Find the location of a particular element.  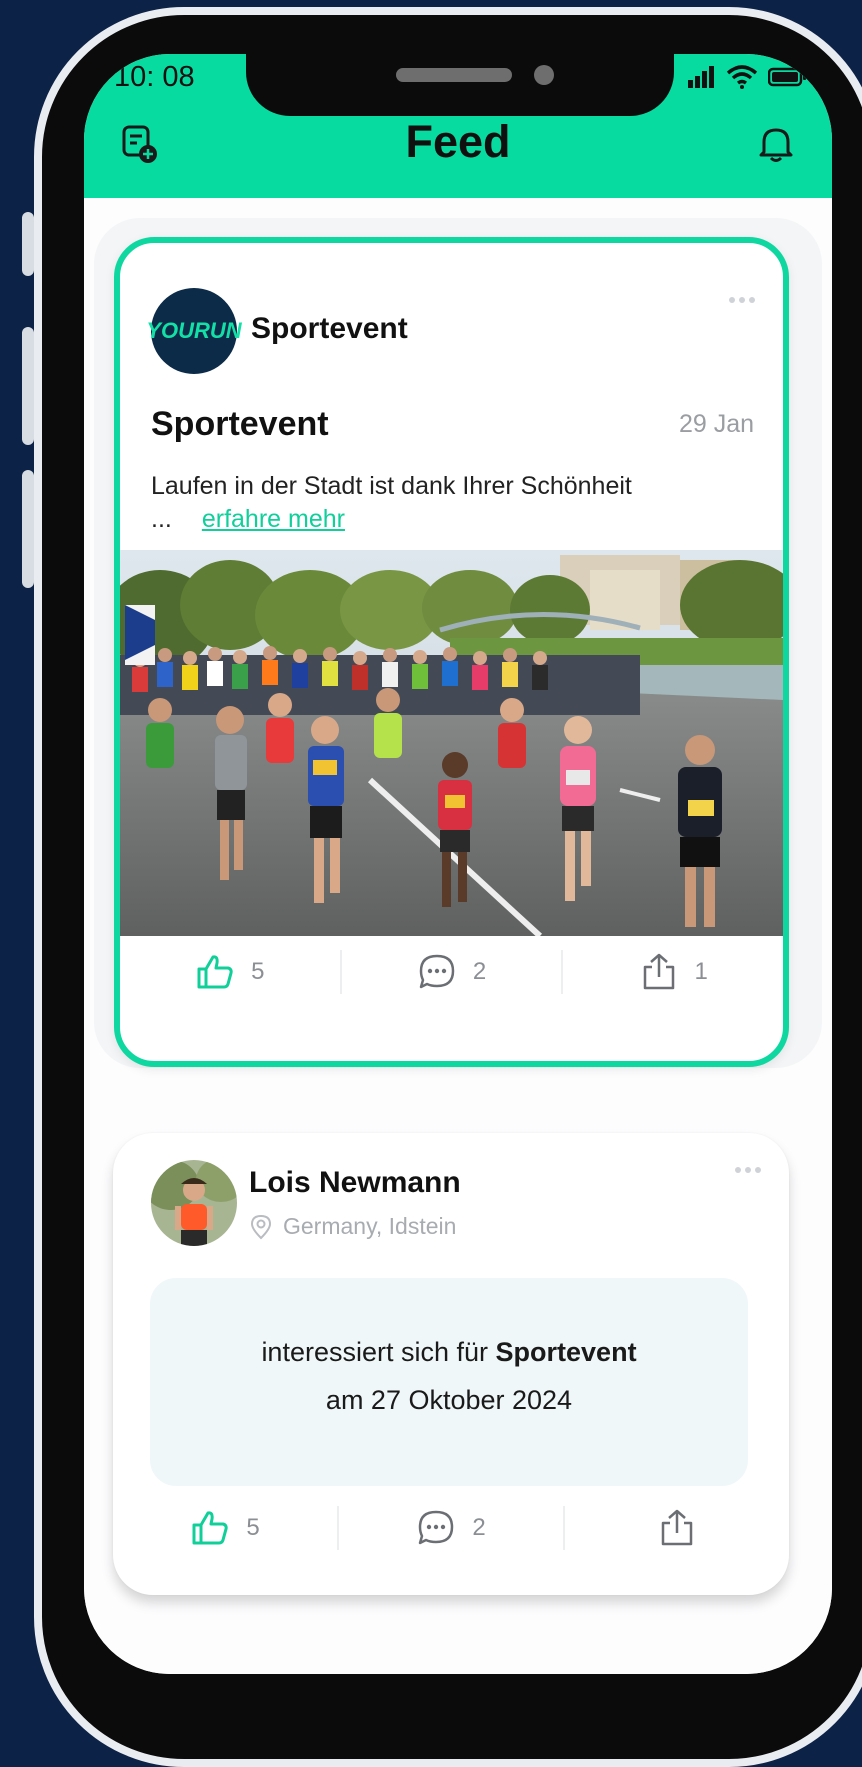

post-date: 29 Jan is located at coordinates (716, 424).